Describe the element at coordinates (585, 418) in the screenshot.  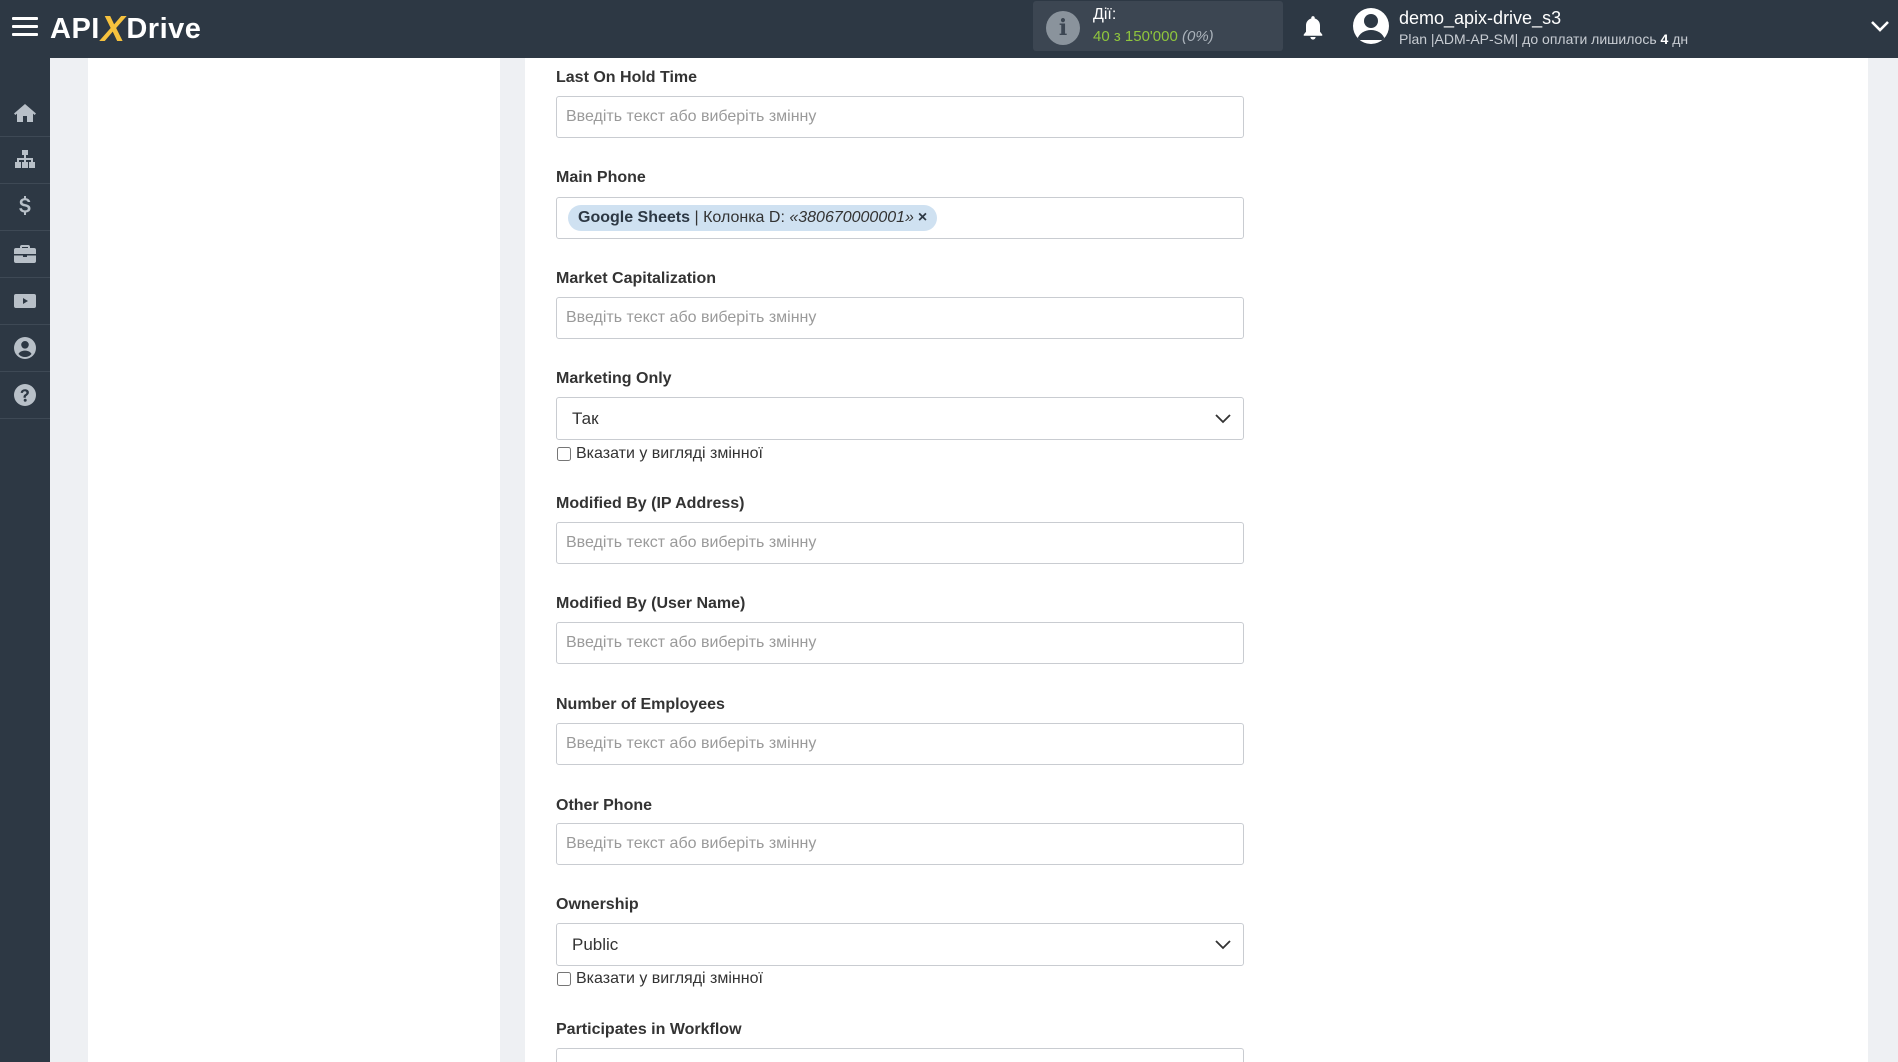
I see `select-value: Так` at that location.